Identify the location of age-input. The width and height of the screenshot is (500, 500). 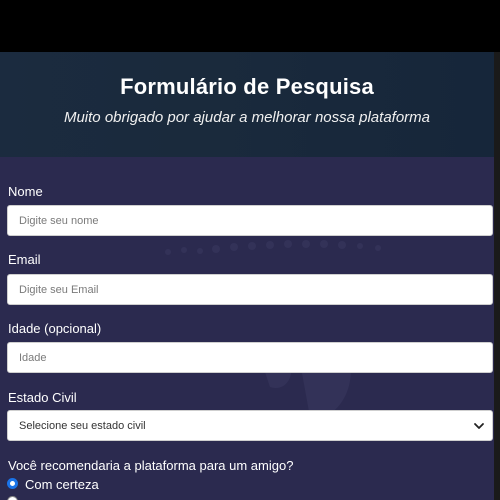
(250, 357).